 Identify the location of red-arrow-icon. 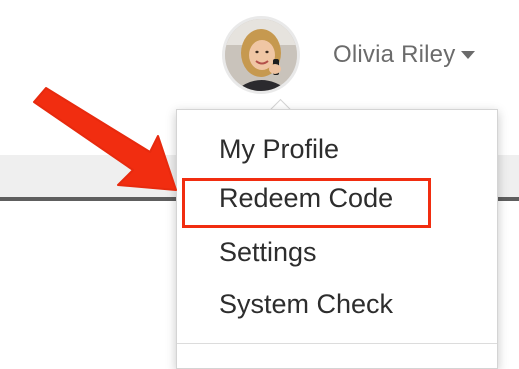
(105, 139).